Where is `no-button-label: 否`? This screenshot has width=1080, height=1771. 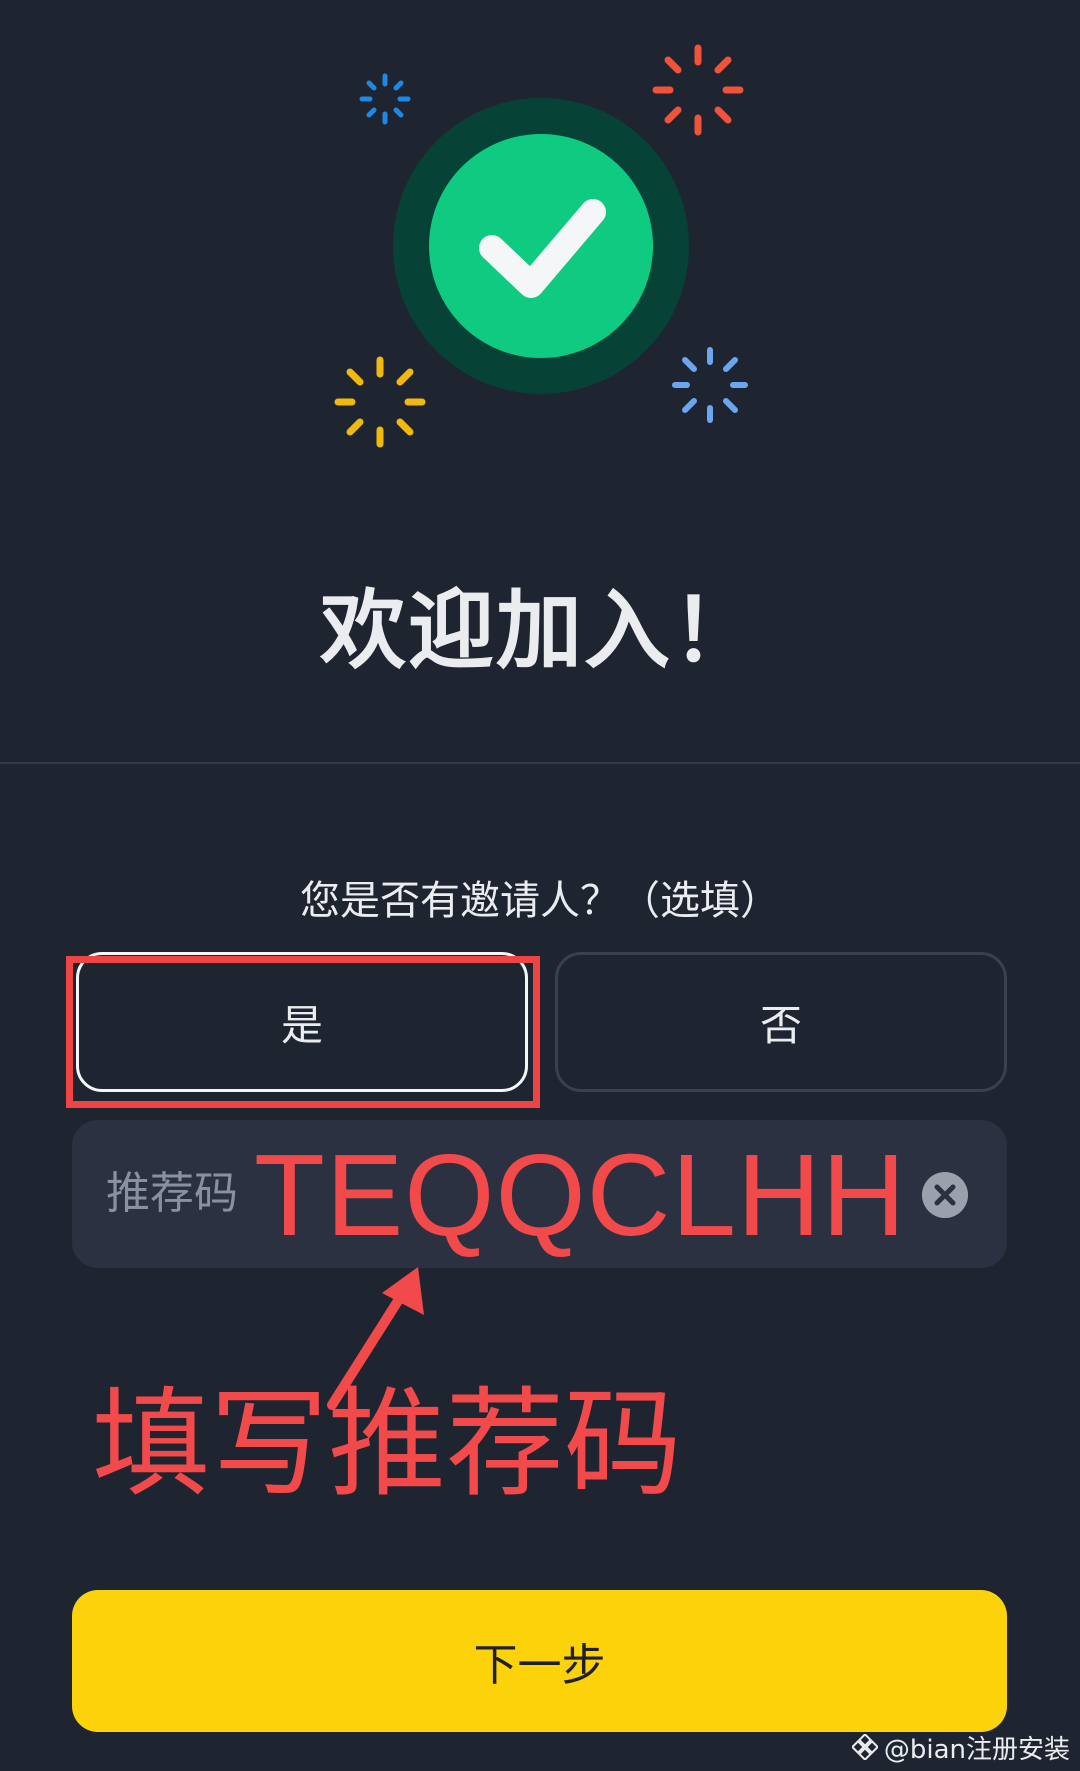 no-button-label: 否 is located at coordinates (780, 1025).